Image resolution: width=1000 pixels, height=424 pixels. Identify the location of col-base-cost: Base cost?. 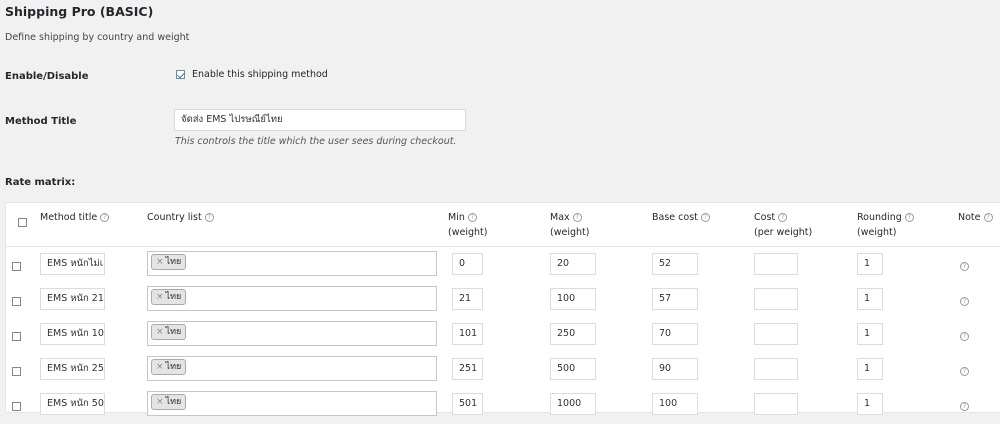
(681, 217).